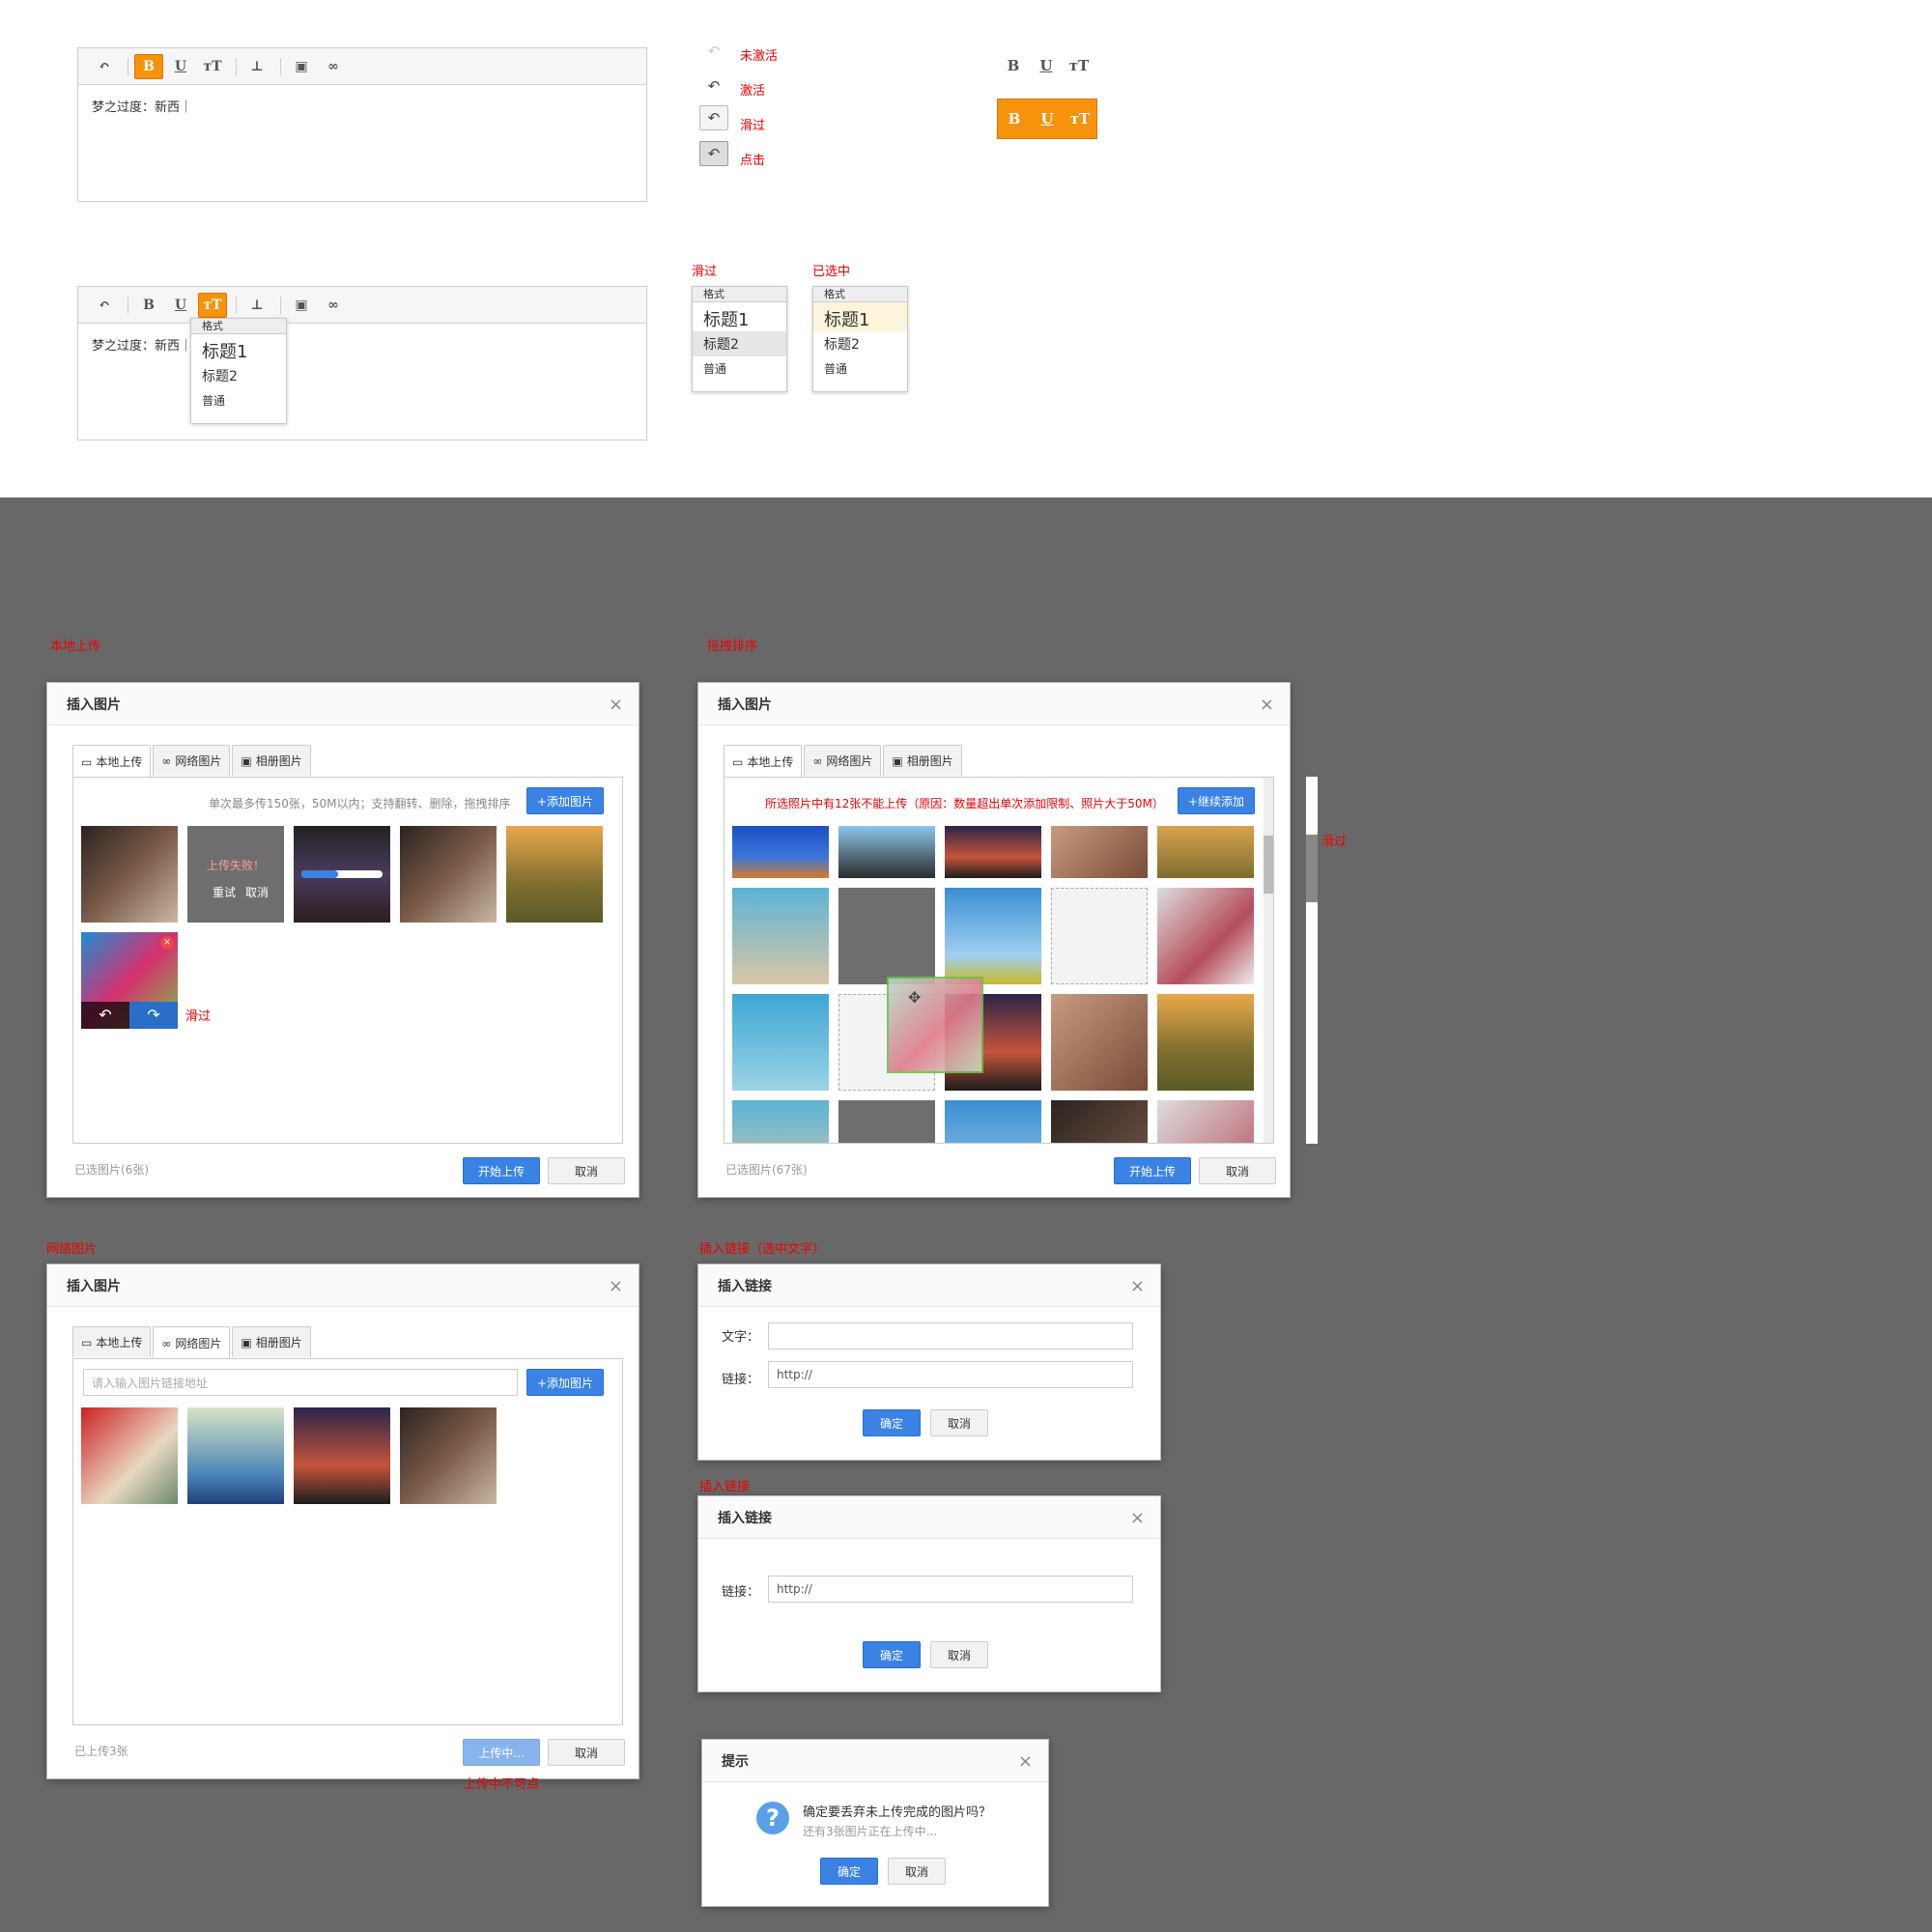 Image resolution: width=1932 pixels, height=1932 pixels. What do you see at coordinates (714, 51) in the screenshot?
I see `undo-inactive-icon: ↶` at bounding box center [714, 51].